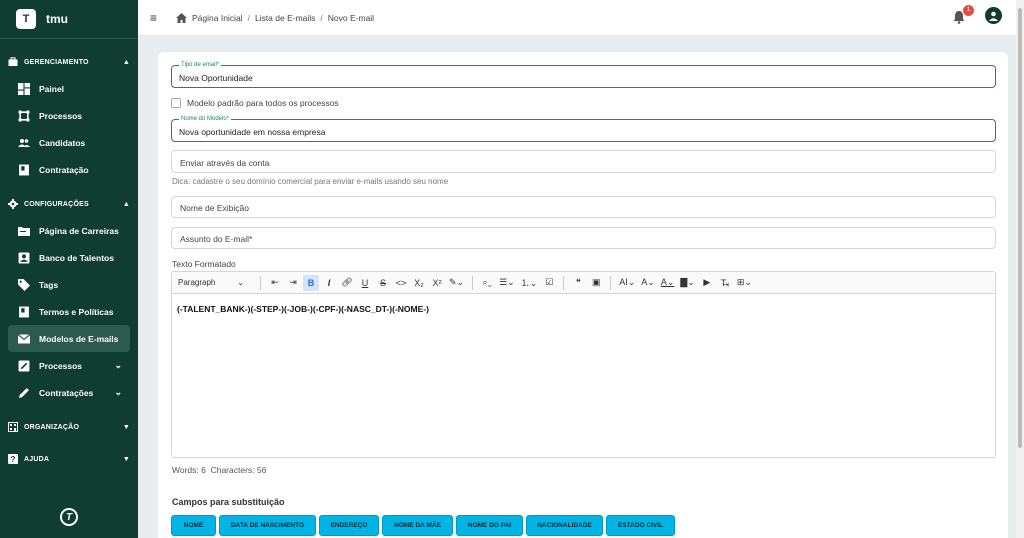 This screenshot has height=538, width=1024. I want to click on default-model-row: Modelo padrão para todos os processos, so click(255, 103).